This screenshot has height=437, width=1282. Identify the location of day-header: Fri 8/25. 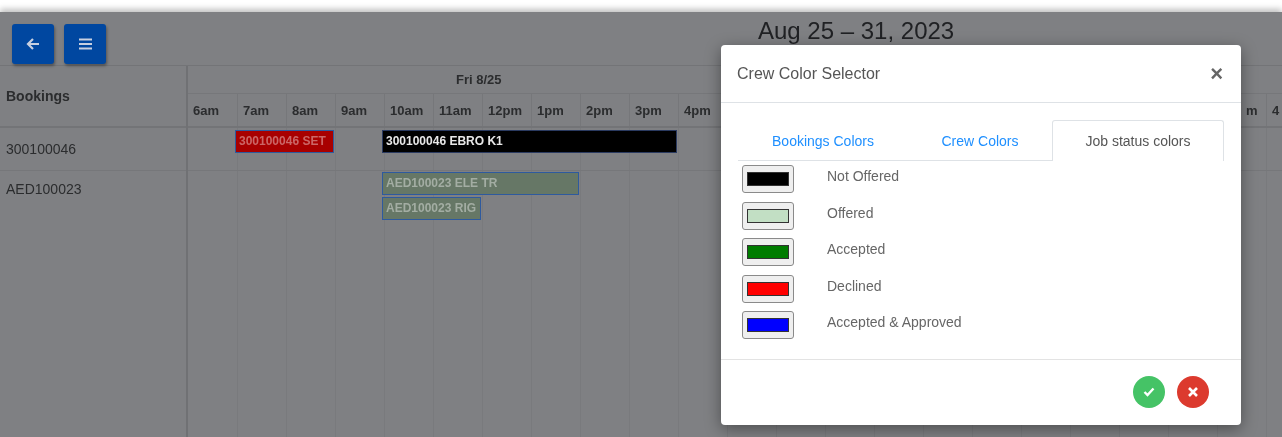
(479, 79).